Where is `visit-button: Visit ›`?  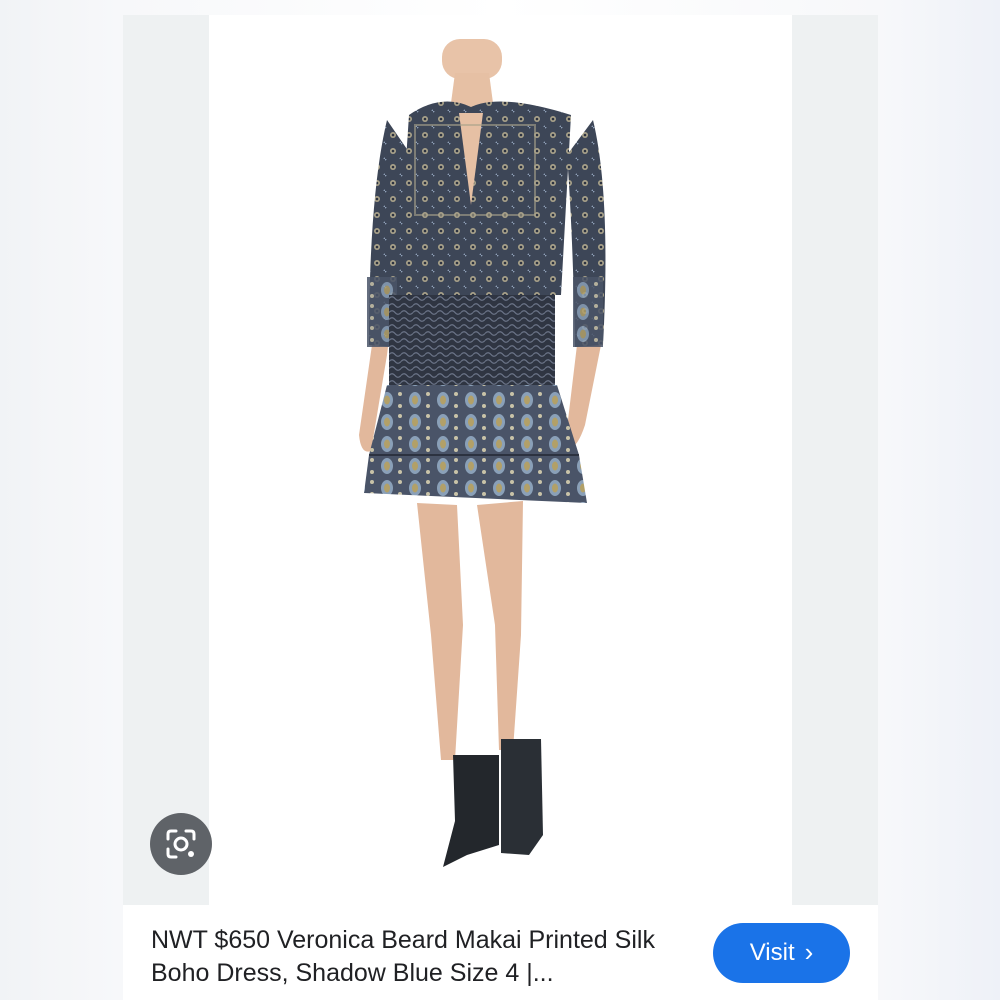
visit-button: Visit › is located at coordinates (781, 953).